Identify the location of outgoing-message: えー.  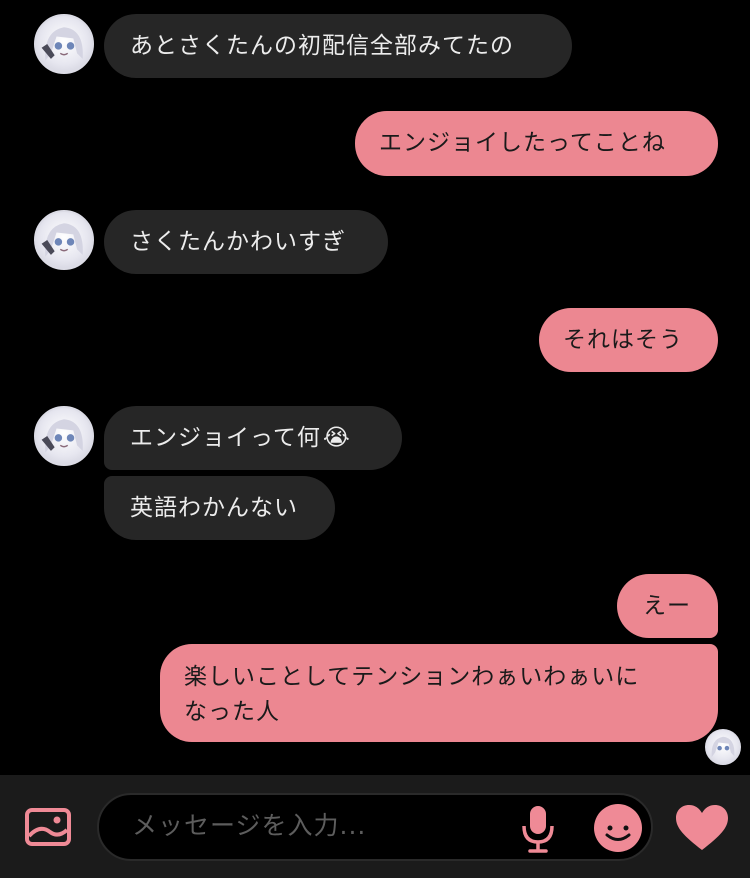
(667, 606).